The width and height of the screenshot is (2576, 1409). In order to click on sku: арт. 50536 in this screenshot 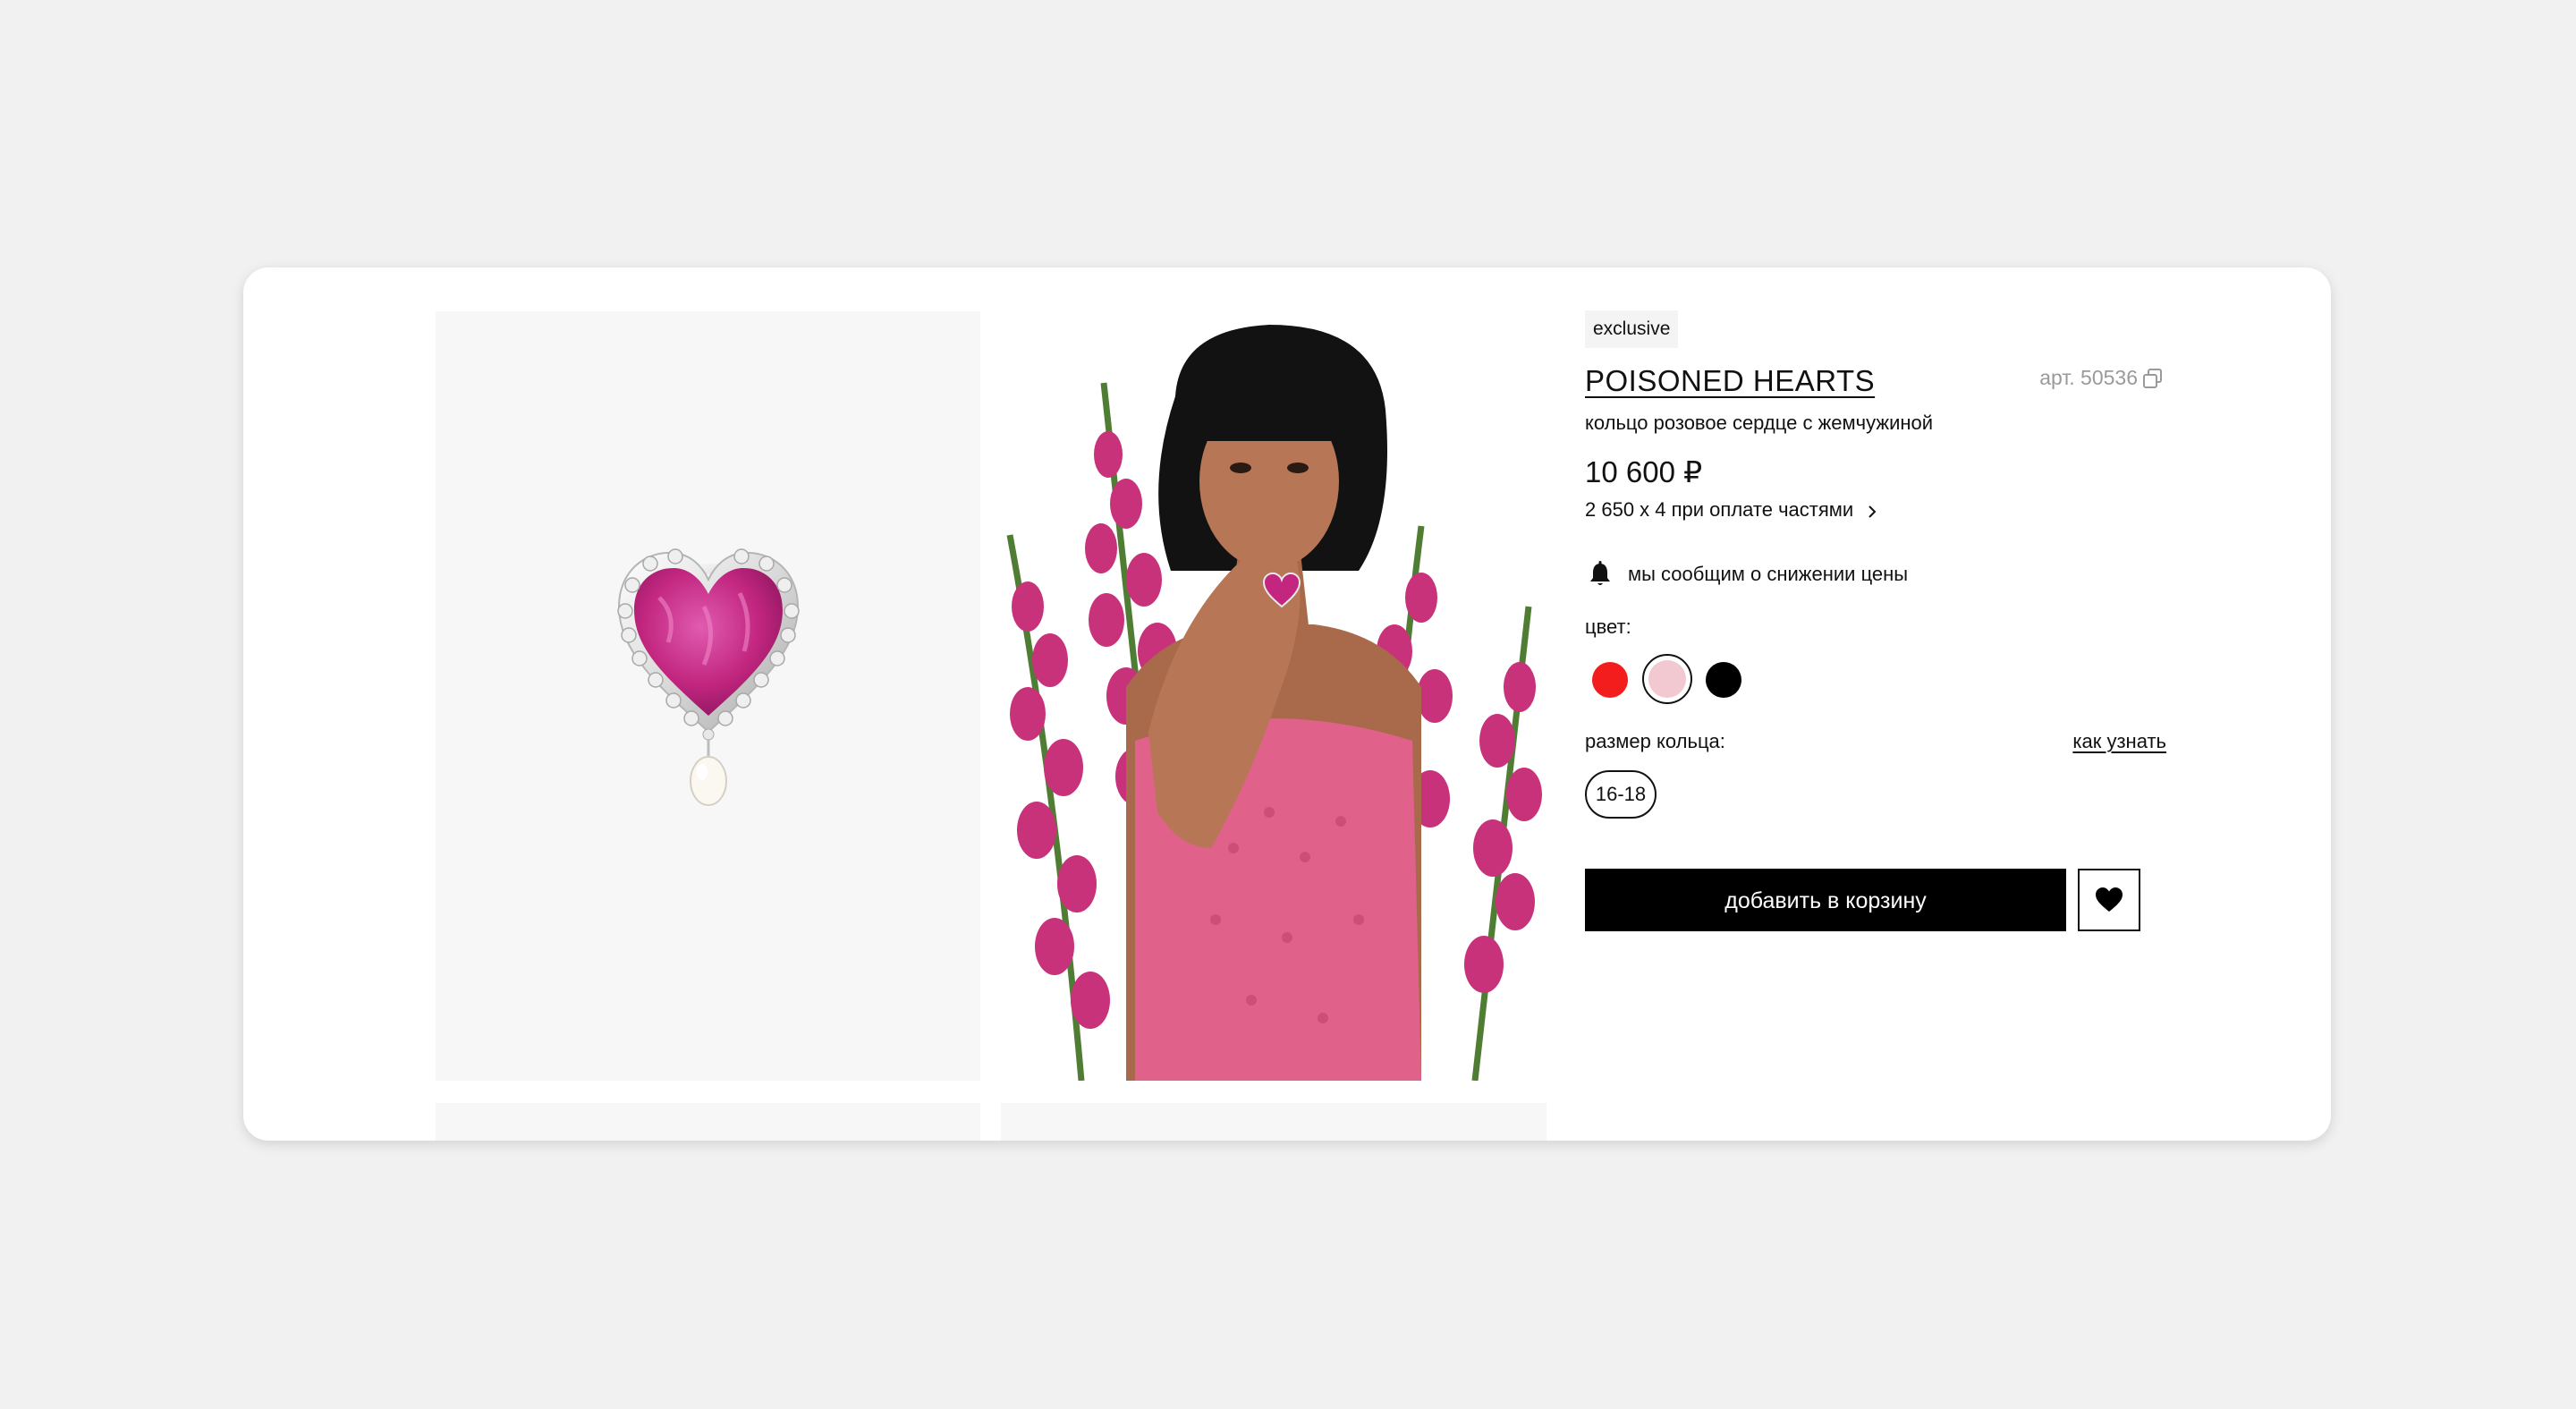, I will do `click(2102, 378)`.